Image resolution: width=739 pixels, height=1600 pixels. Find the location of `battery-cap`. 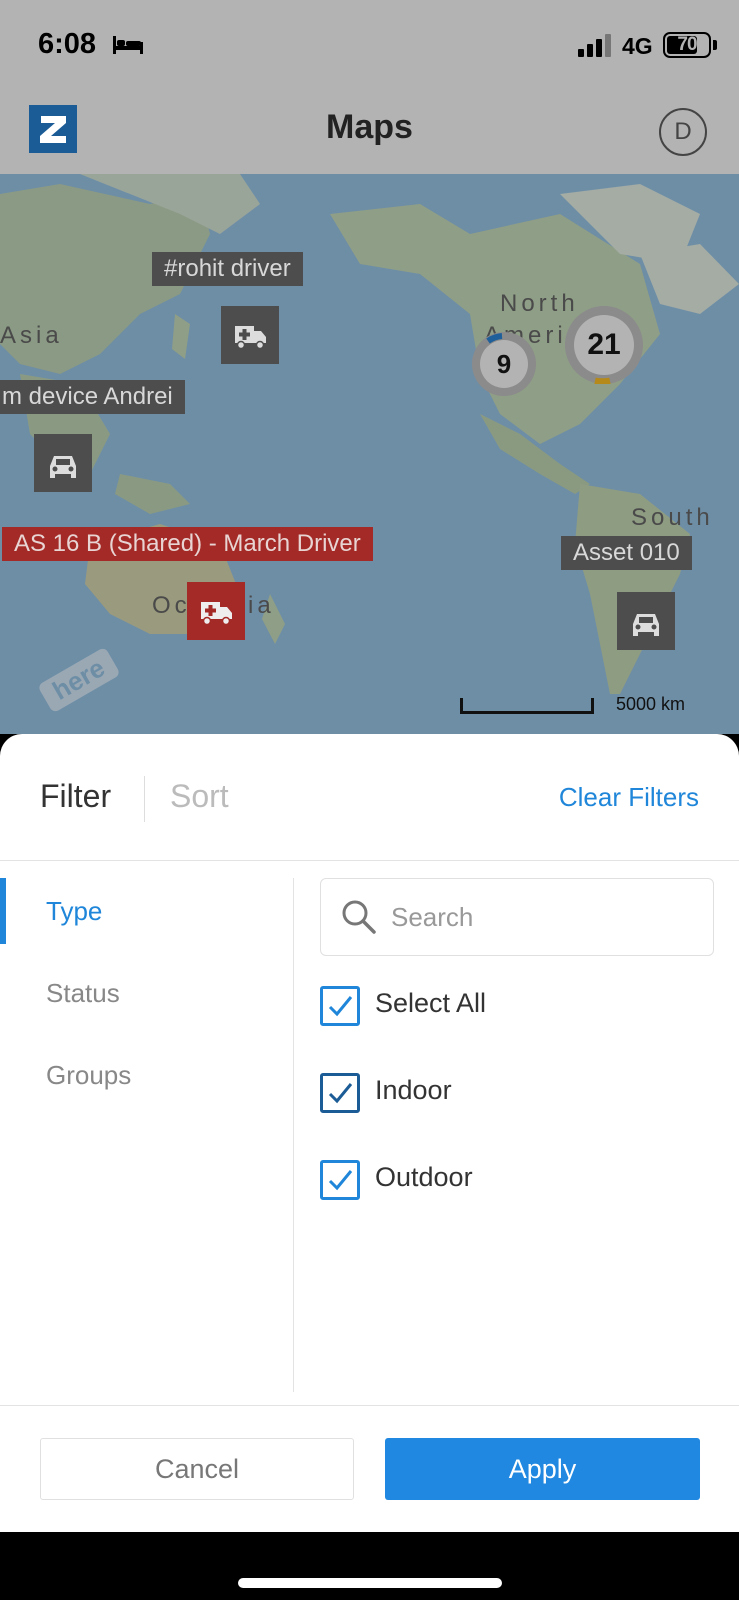

battery-cap is located at coordinates (715, 45).